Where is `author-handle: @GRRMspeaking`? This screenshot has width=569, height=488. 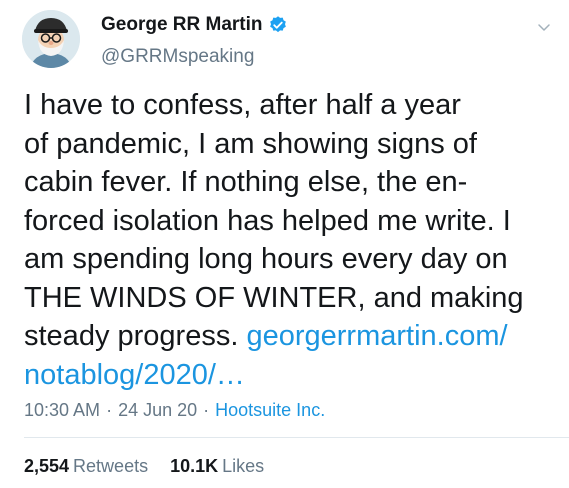
author-handle: @GRRMspeaking is located at coordinates (177, 57).